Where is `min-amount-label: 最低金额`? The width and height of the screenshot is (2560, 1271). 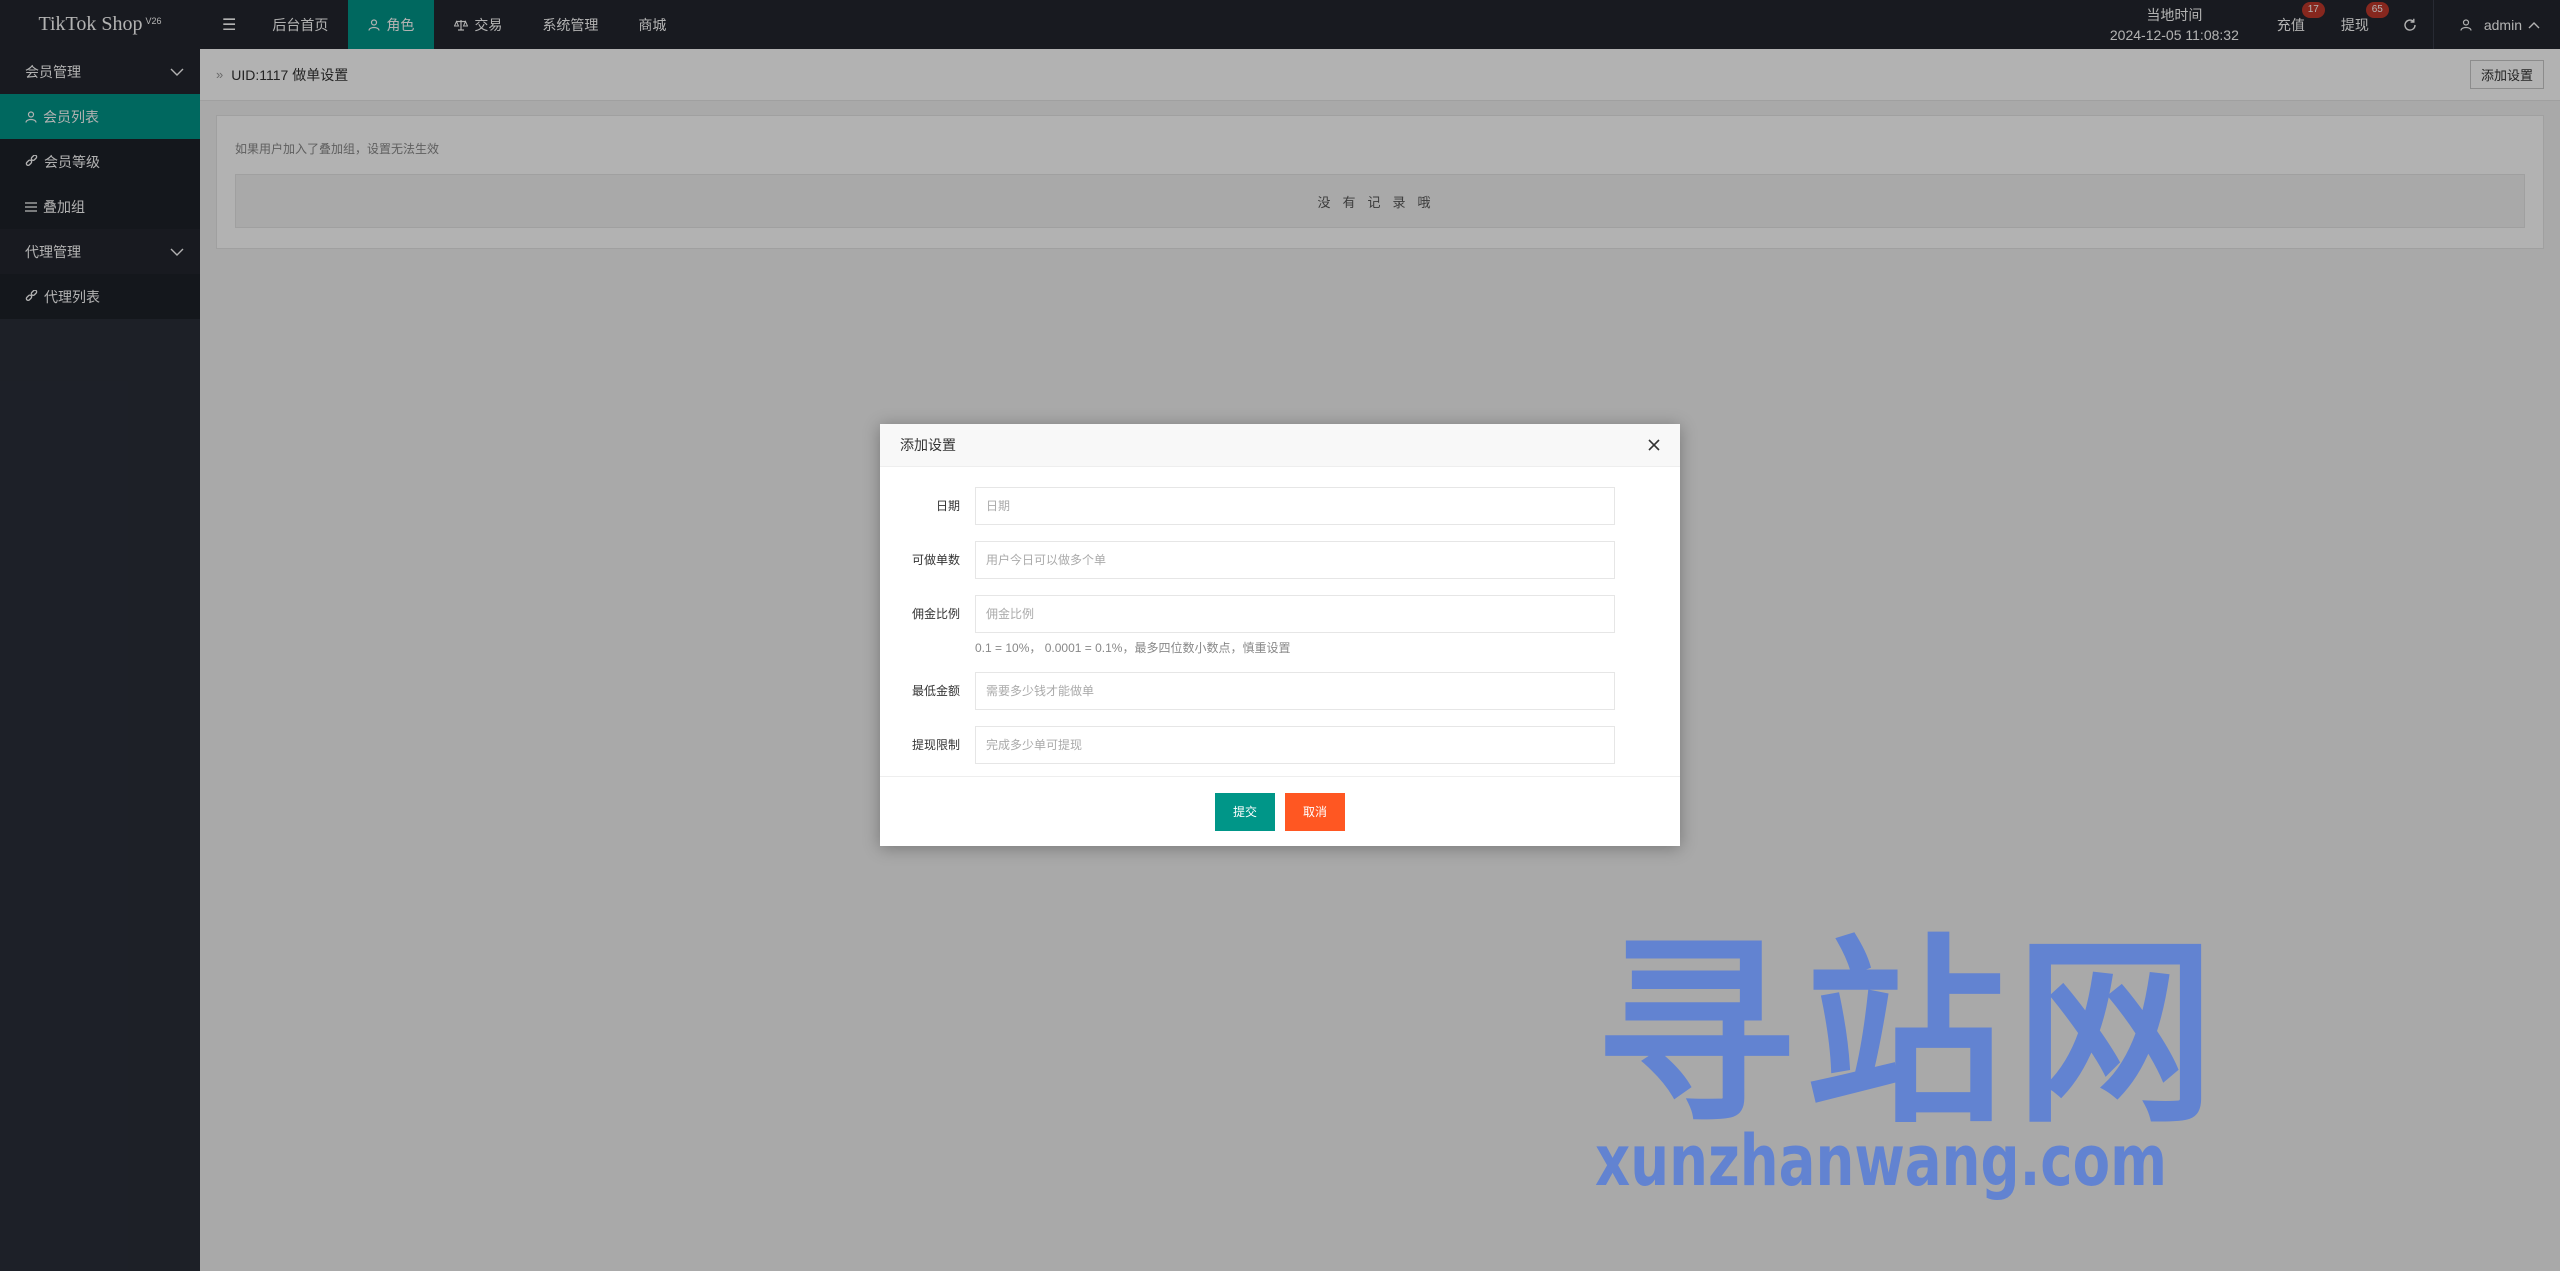
min-amount-label: 最低金额 is located at coordinates (935, 691).